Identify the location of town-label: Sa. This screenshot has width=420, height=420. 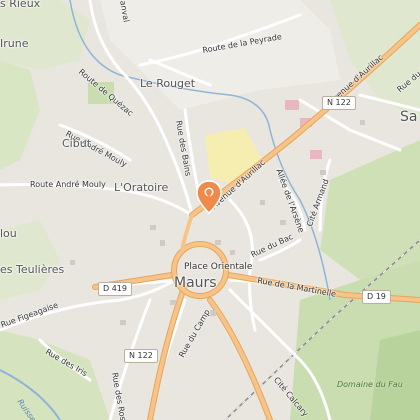
(409, 117).